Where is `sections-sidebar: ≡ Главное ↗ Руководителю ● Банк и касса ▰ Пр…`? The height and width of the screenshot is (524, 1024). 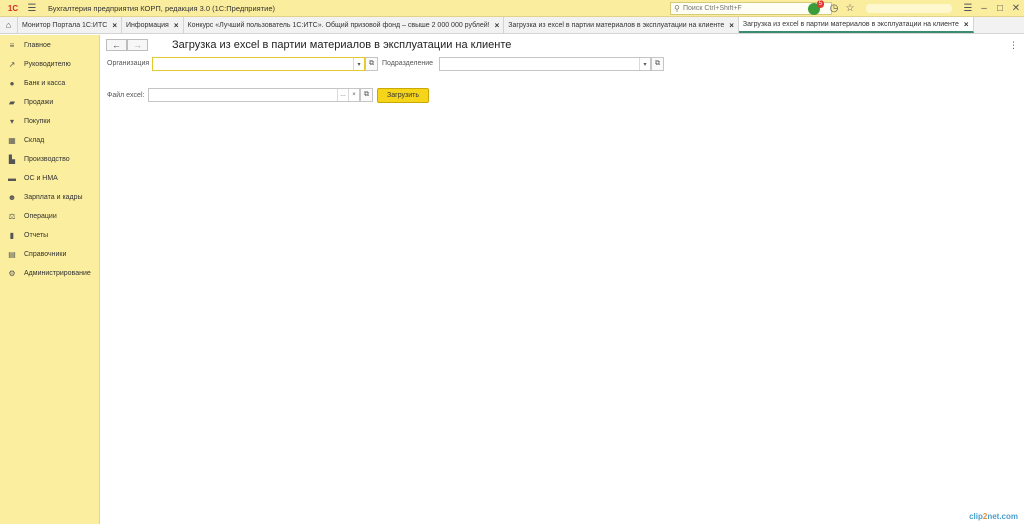 sections-sidebar: ≡ Главное ↗ Руководителю ● Банк и касса ▰ Пр… is located at coordinates (50, 279).